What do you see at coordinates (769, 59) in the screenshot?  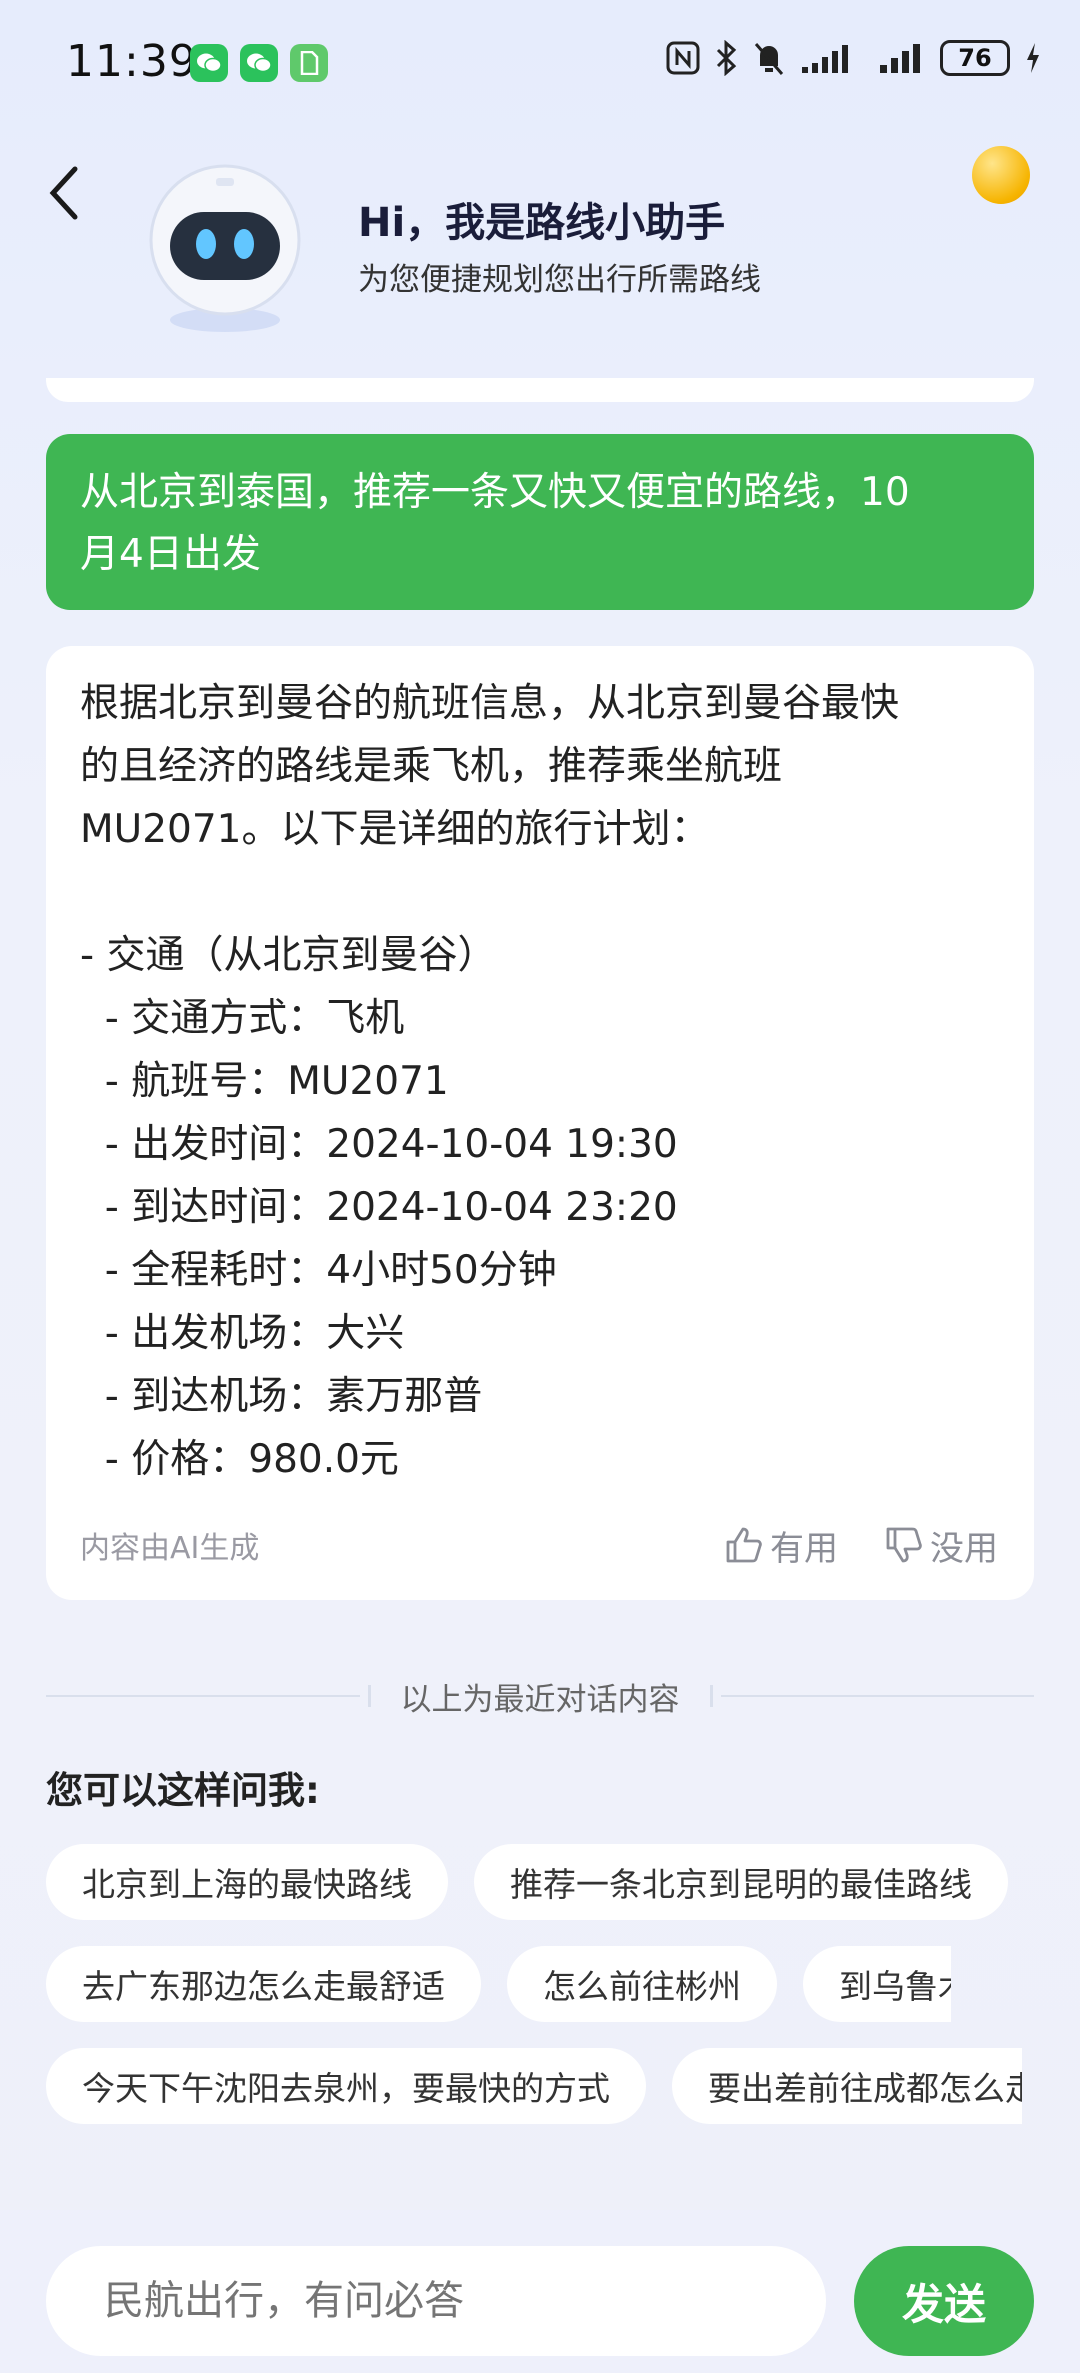 I see `mute-bell-icon` at bounding box center [769, 59].